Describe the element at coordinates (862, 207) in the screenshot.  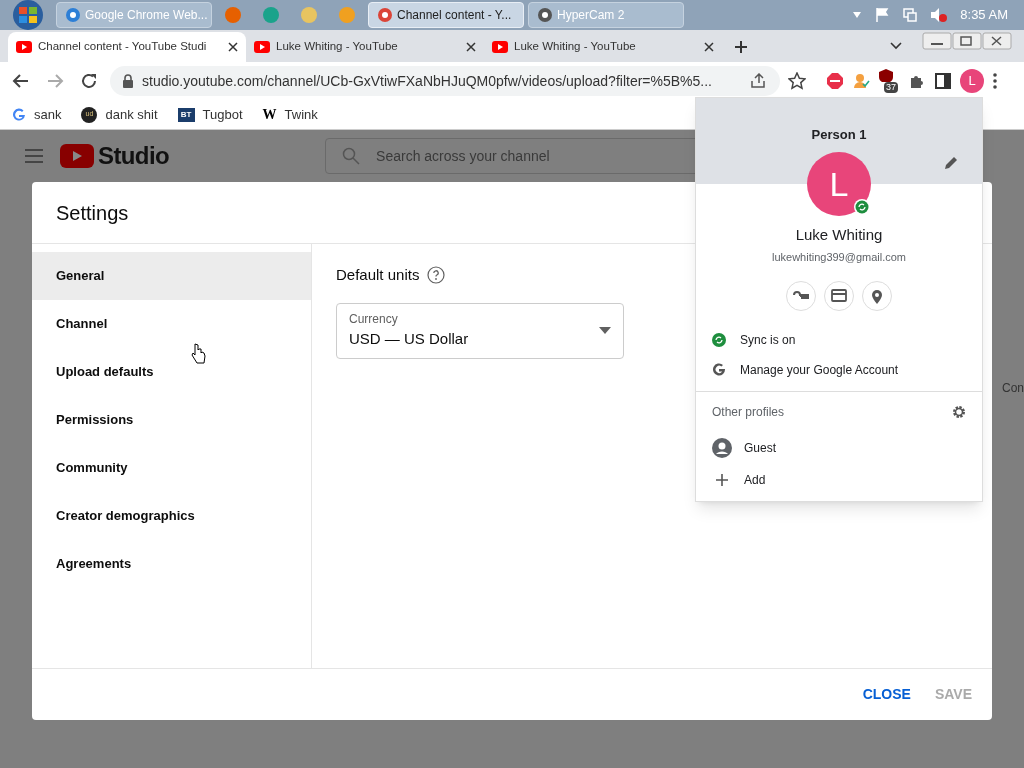
I see `sync-badge-icon` at that location.